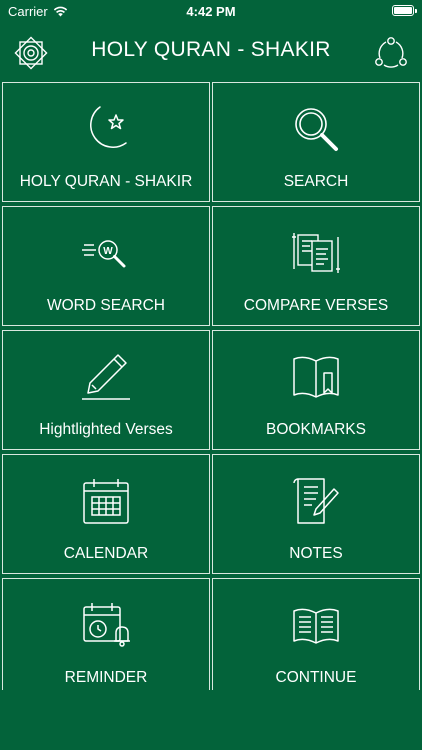 The image size is (422, 750). Describe the element at coordinates (316, 129) in the screenshot. I see `magnifier-icon` at that location.